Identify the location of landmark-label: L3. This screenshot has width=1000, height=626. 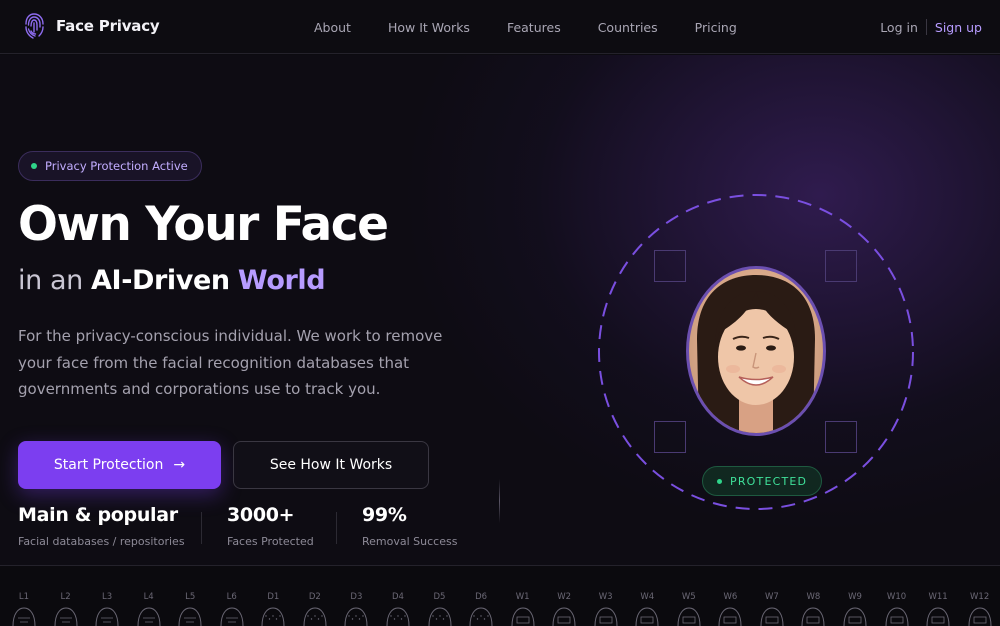
(107, 597).